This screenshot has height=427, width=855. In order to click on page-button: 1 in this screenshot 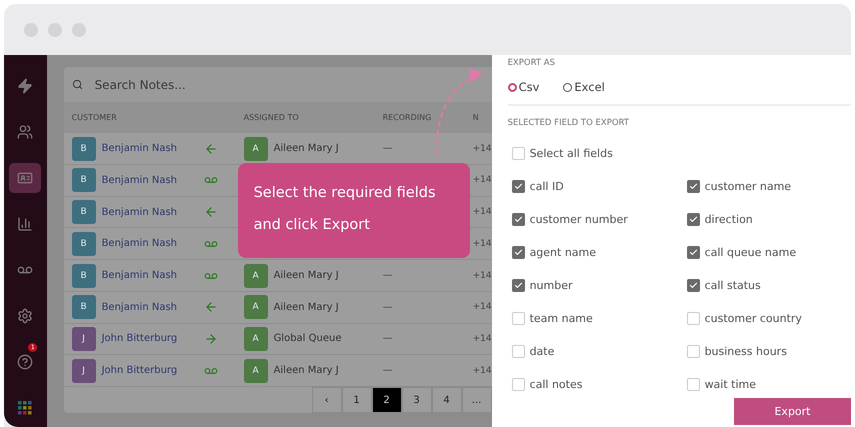, I will do `click(357, 400)`.